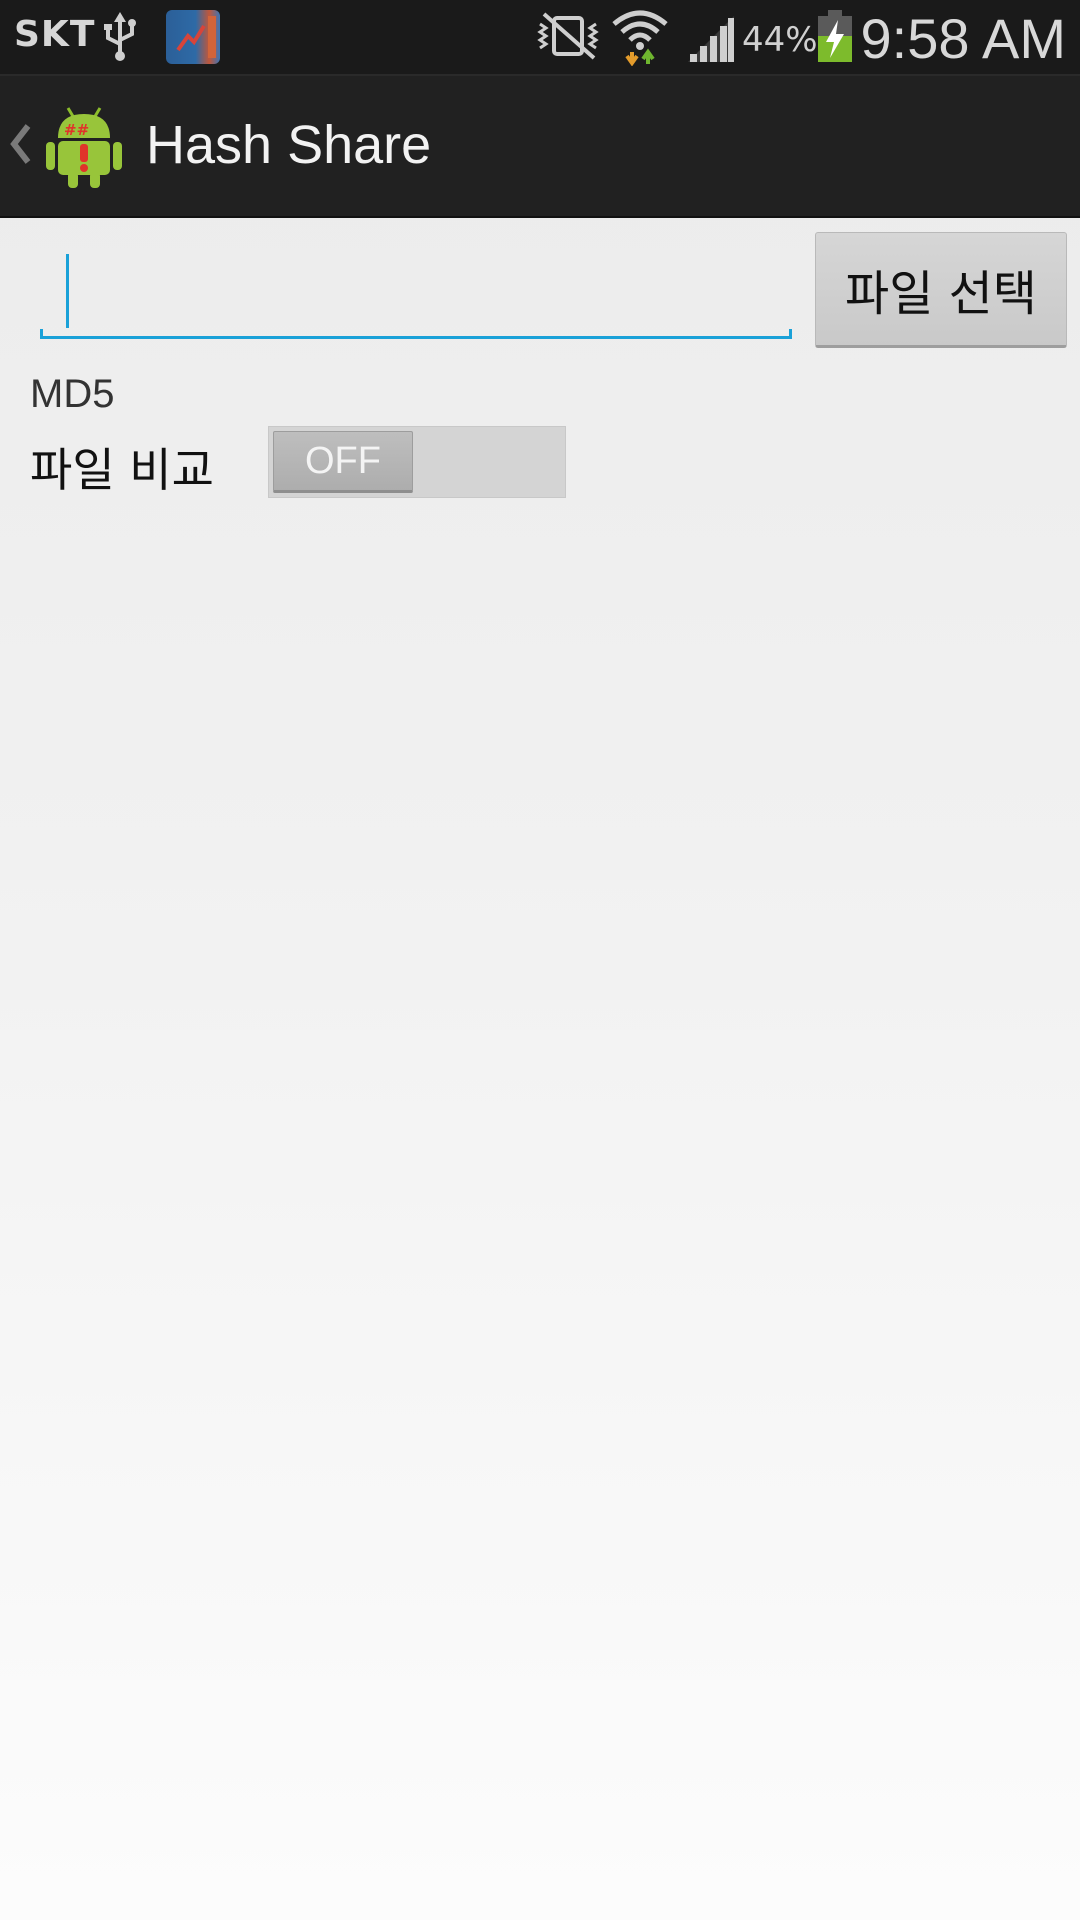 This screenshot has height=1920, width=1080. I want to click on file-compare-label: 파일 비교, so click(122, 470).